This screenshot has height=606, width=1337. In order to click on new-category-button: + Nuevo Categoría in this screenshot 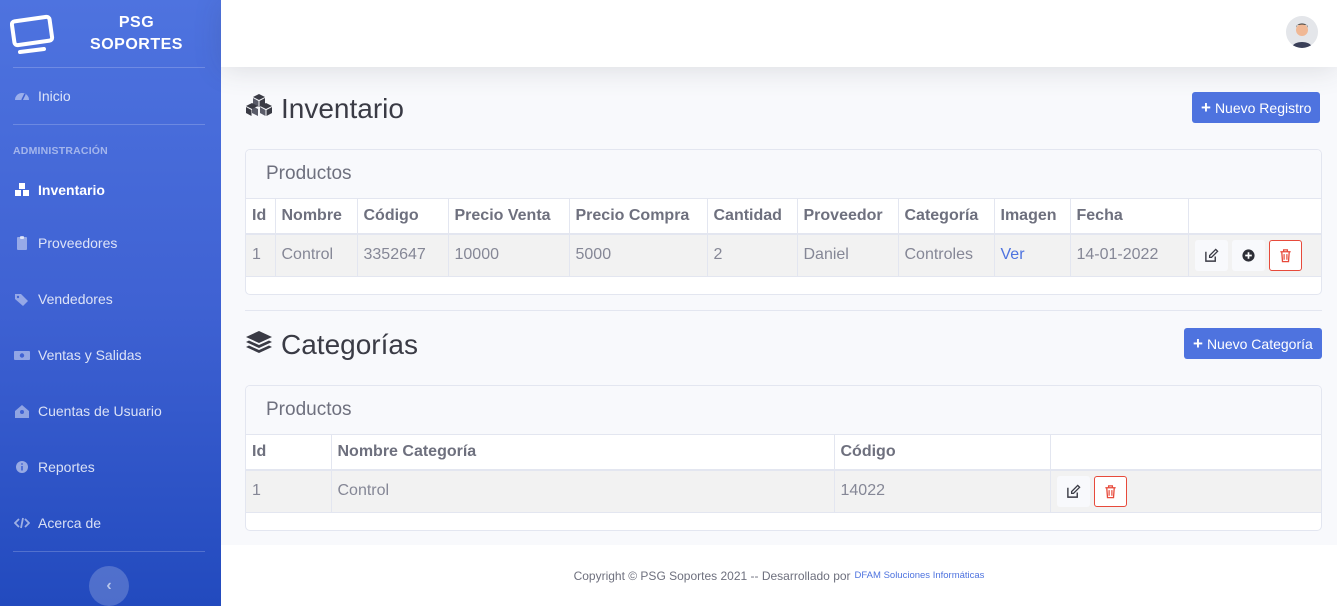, I will do `click(1253, 343)`.